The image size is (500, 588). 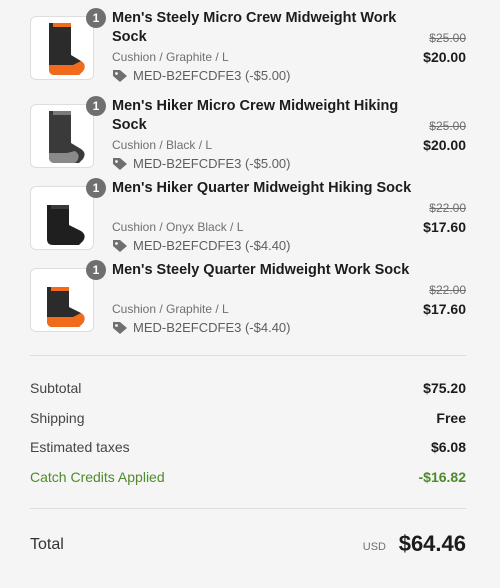 I want to click on credits-value: -$16.82, so click(x=442, y=477).